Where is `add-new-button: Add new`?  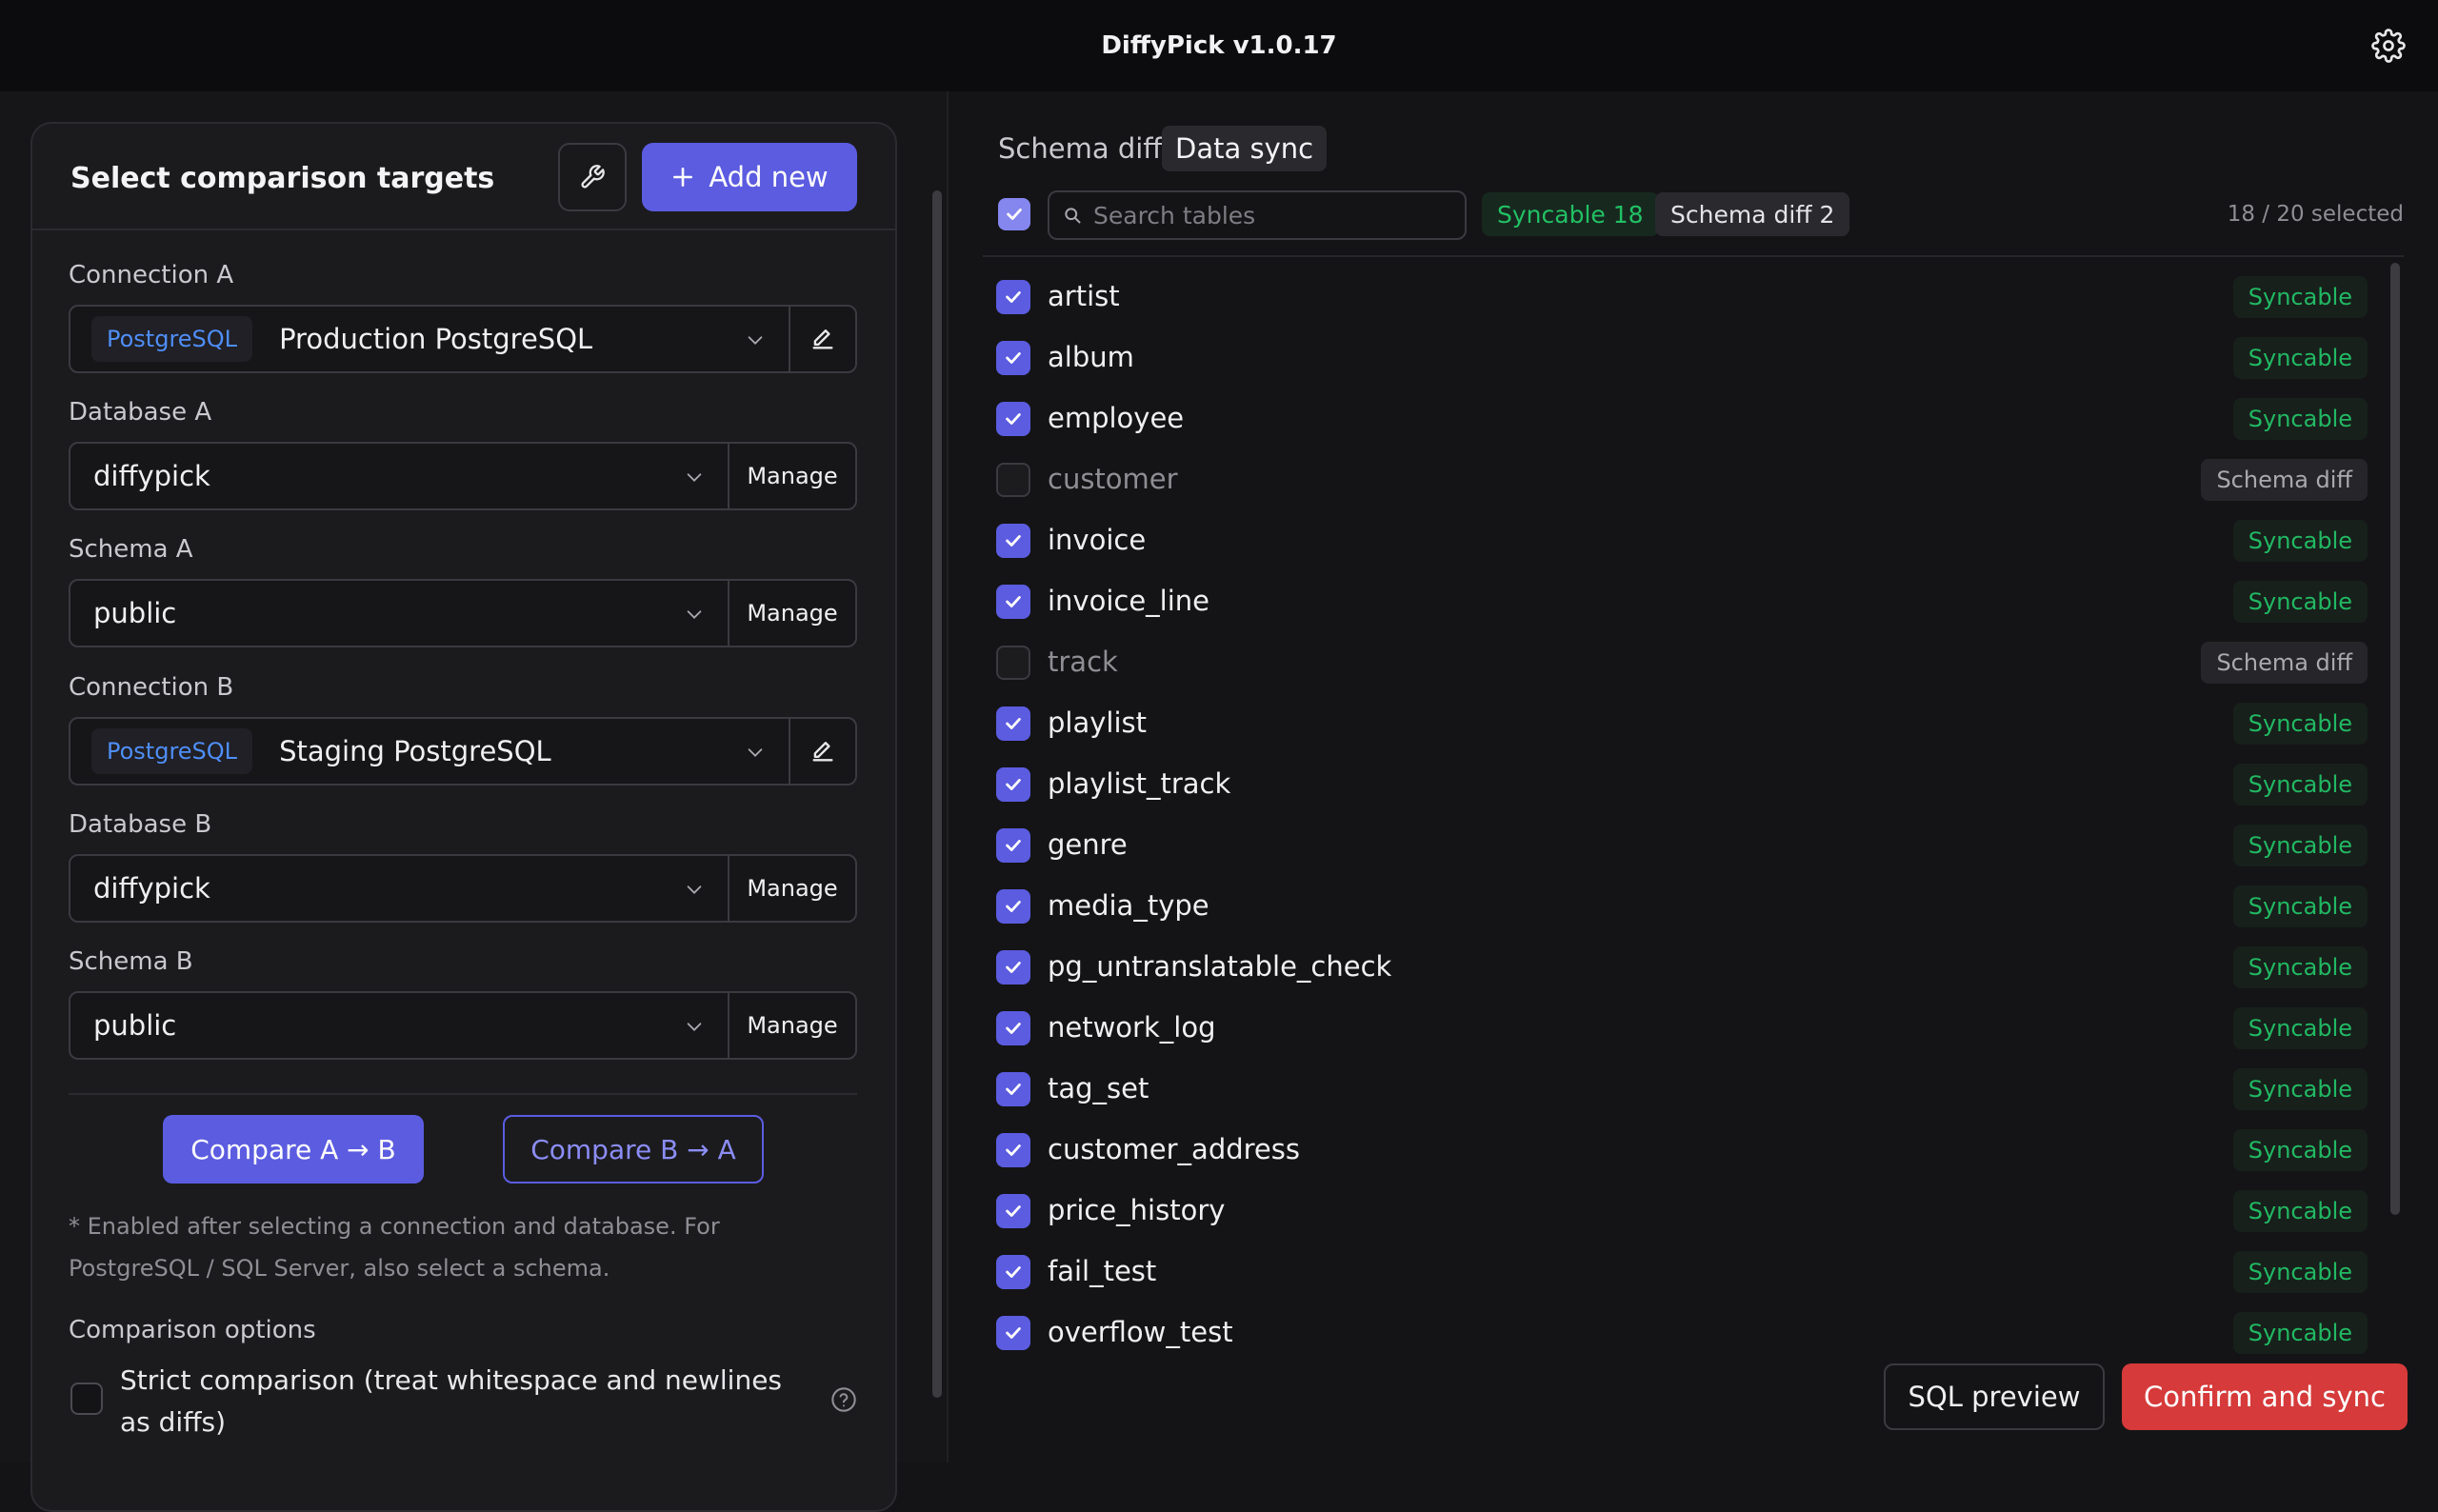
add-new-button: Add new is located at coordinates (749, 177).